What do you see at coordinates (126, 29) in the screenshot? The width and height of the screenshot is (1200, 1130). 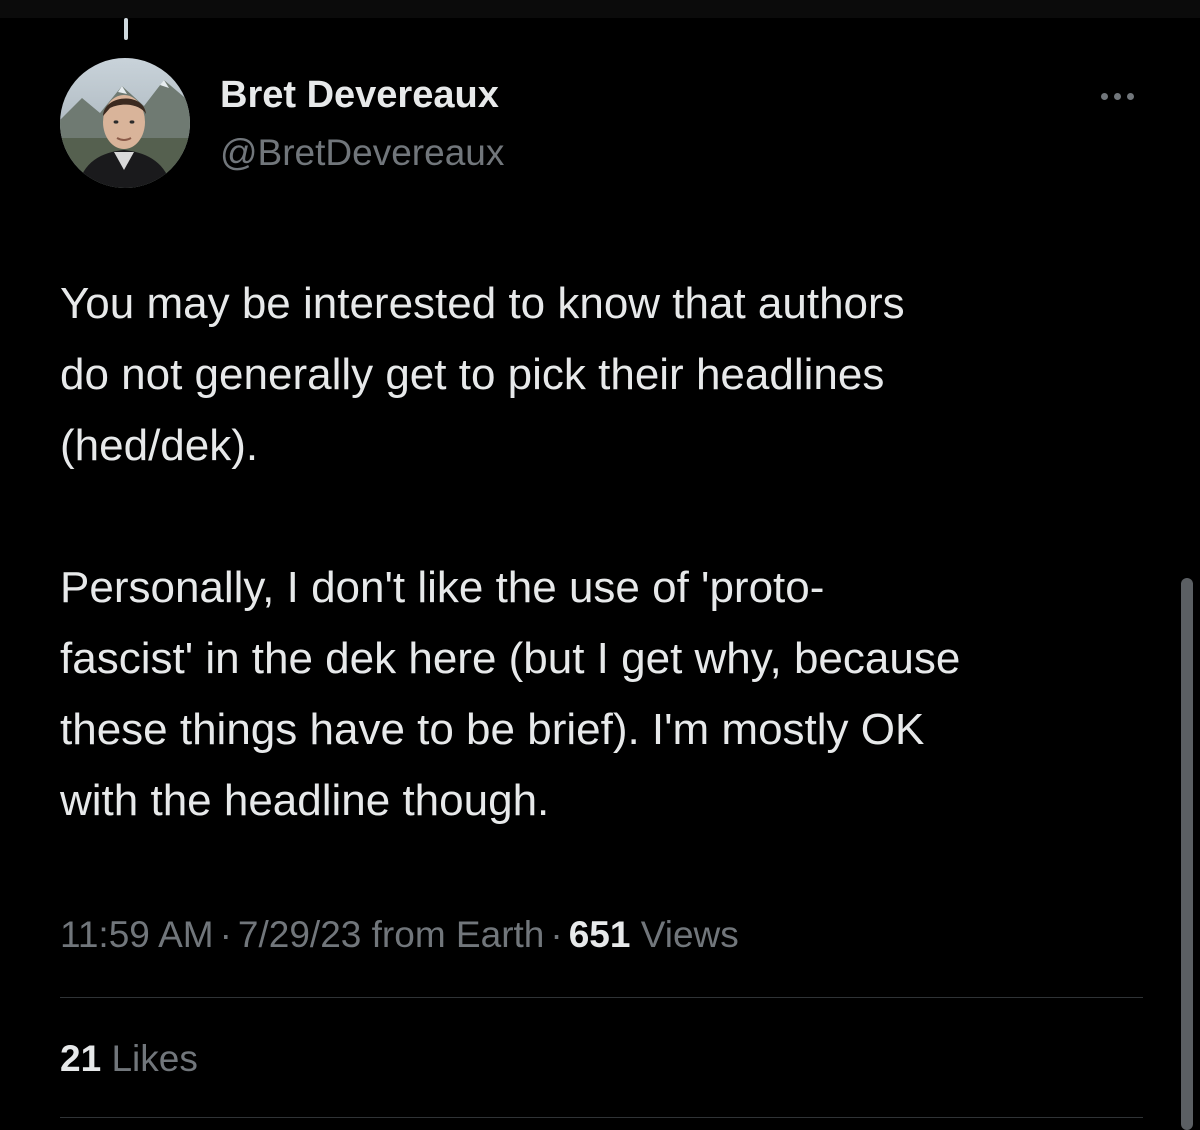 I see `thread-connector-line` at bounding box center [126, 29].